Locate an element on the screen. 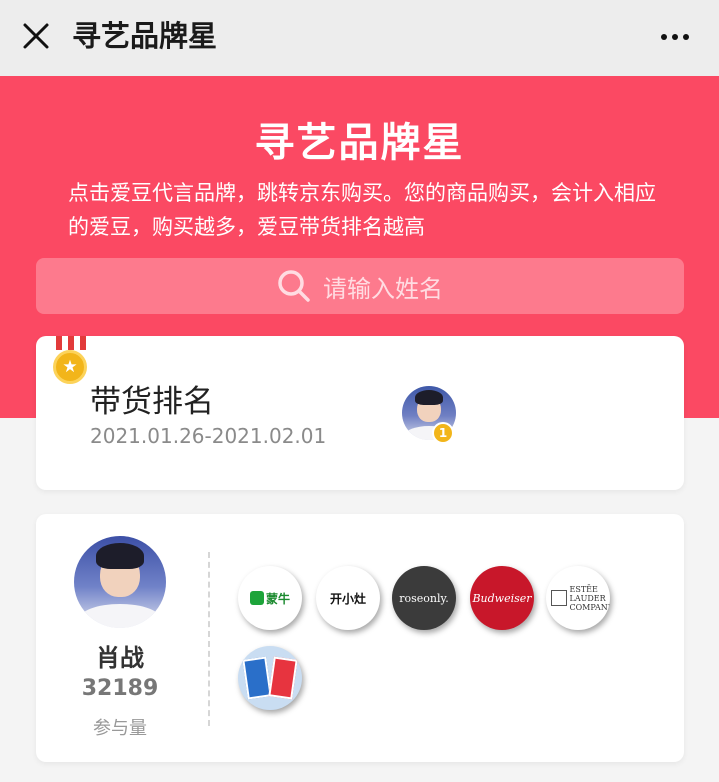 The height and width of the screenshot is (782, 719). idol-avatar is located at coordinates (120, 582).